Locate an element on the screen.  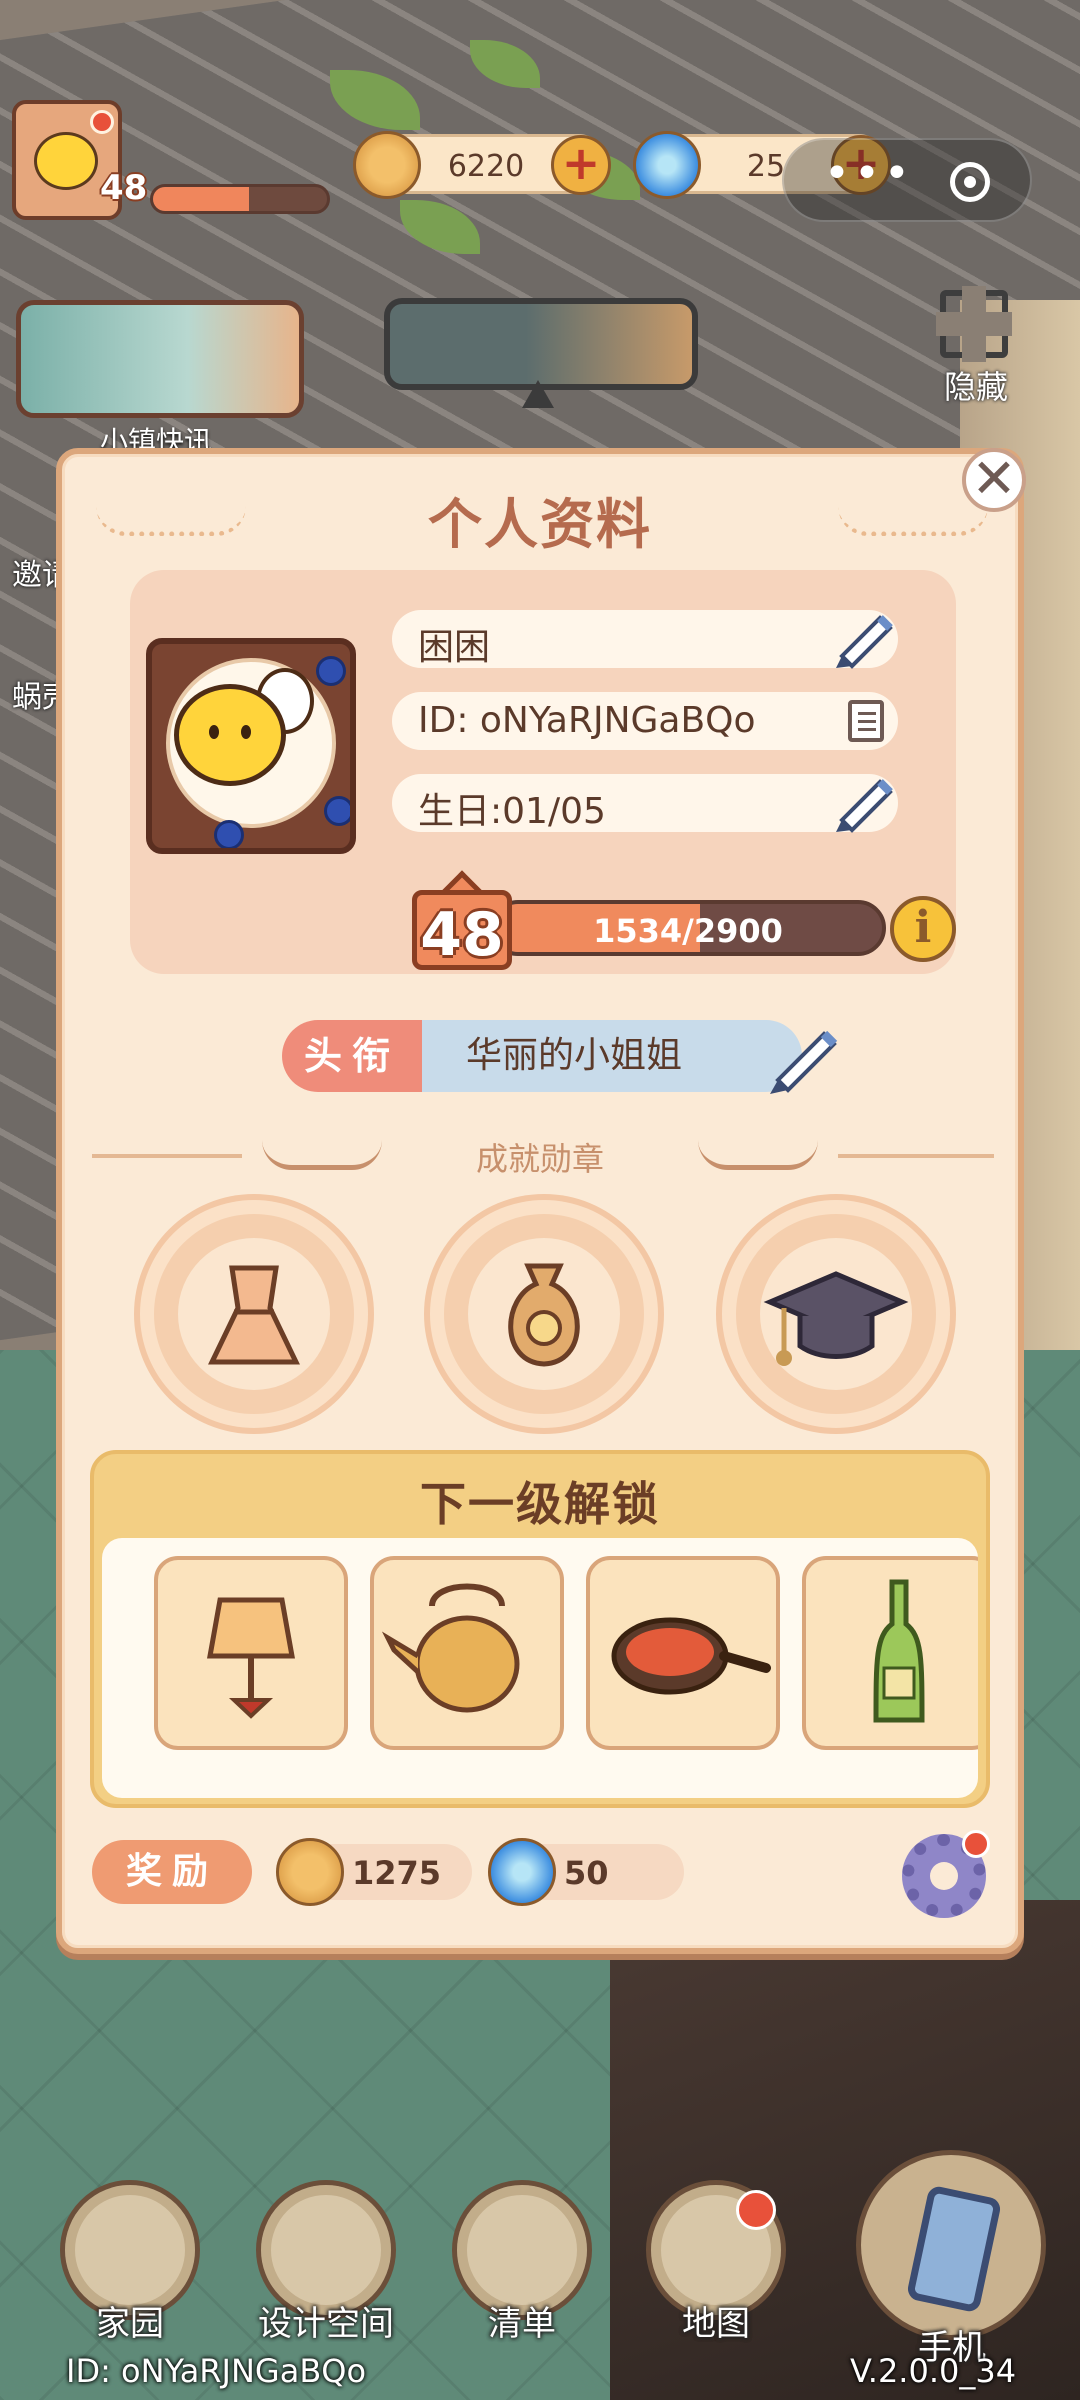
divider-right is located at coordinates (916, 1156).